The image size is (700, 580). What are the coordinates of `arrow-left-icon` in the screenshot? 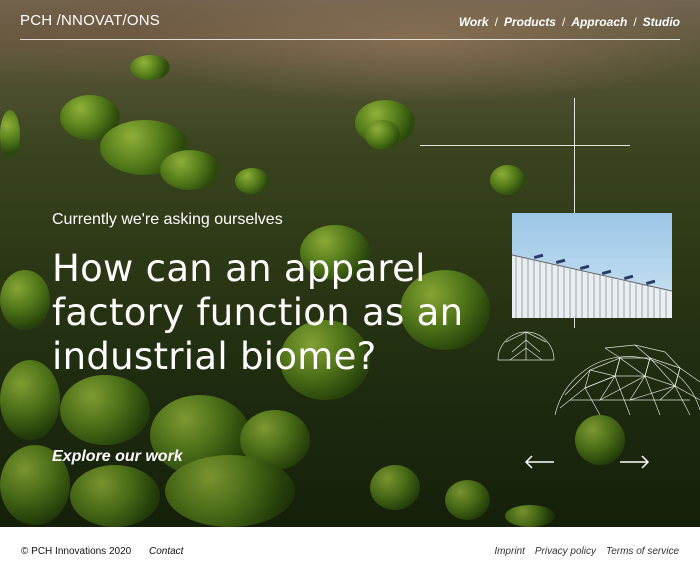 It's located at (540, 462).